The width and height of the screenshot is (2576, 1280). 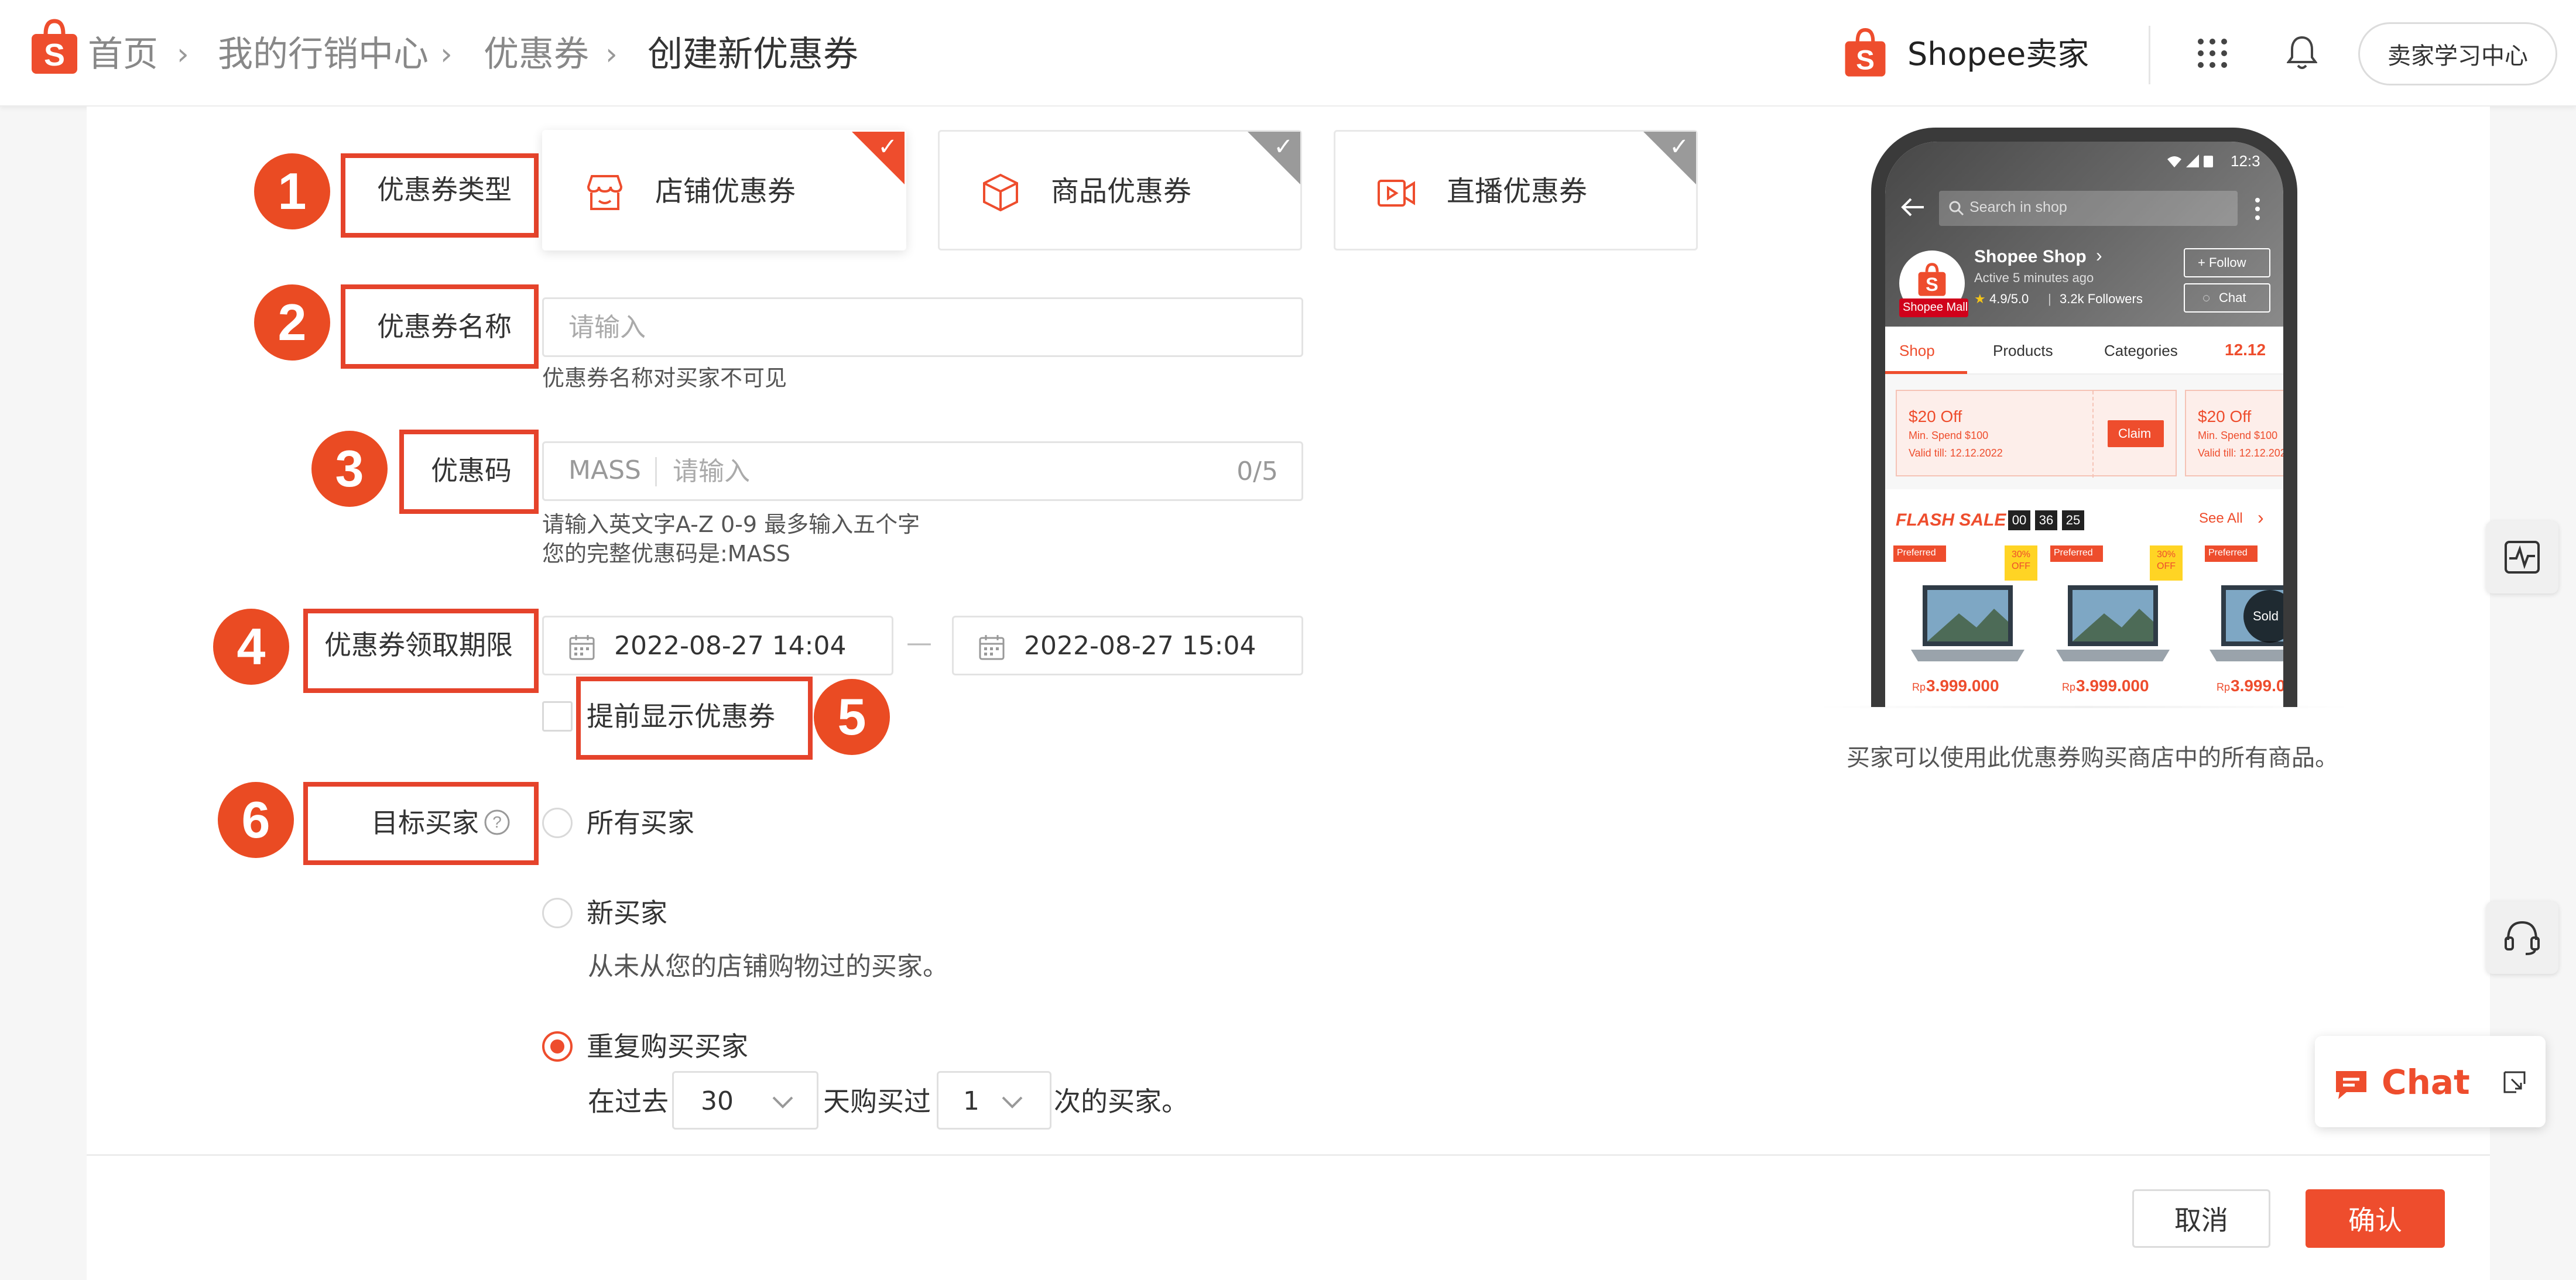 What do you see at coordinates (2514, 1082) in the screenshot?
I see `expand-window-icon` at bounding box center [2514, 1082].